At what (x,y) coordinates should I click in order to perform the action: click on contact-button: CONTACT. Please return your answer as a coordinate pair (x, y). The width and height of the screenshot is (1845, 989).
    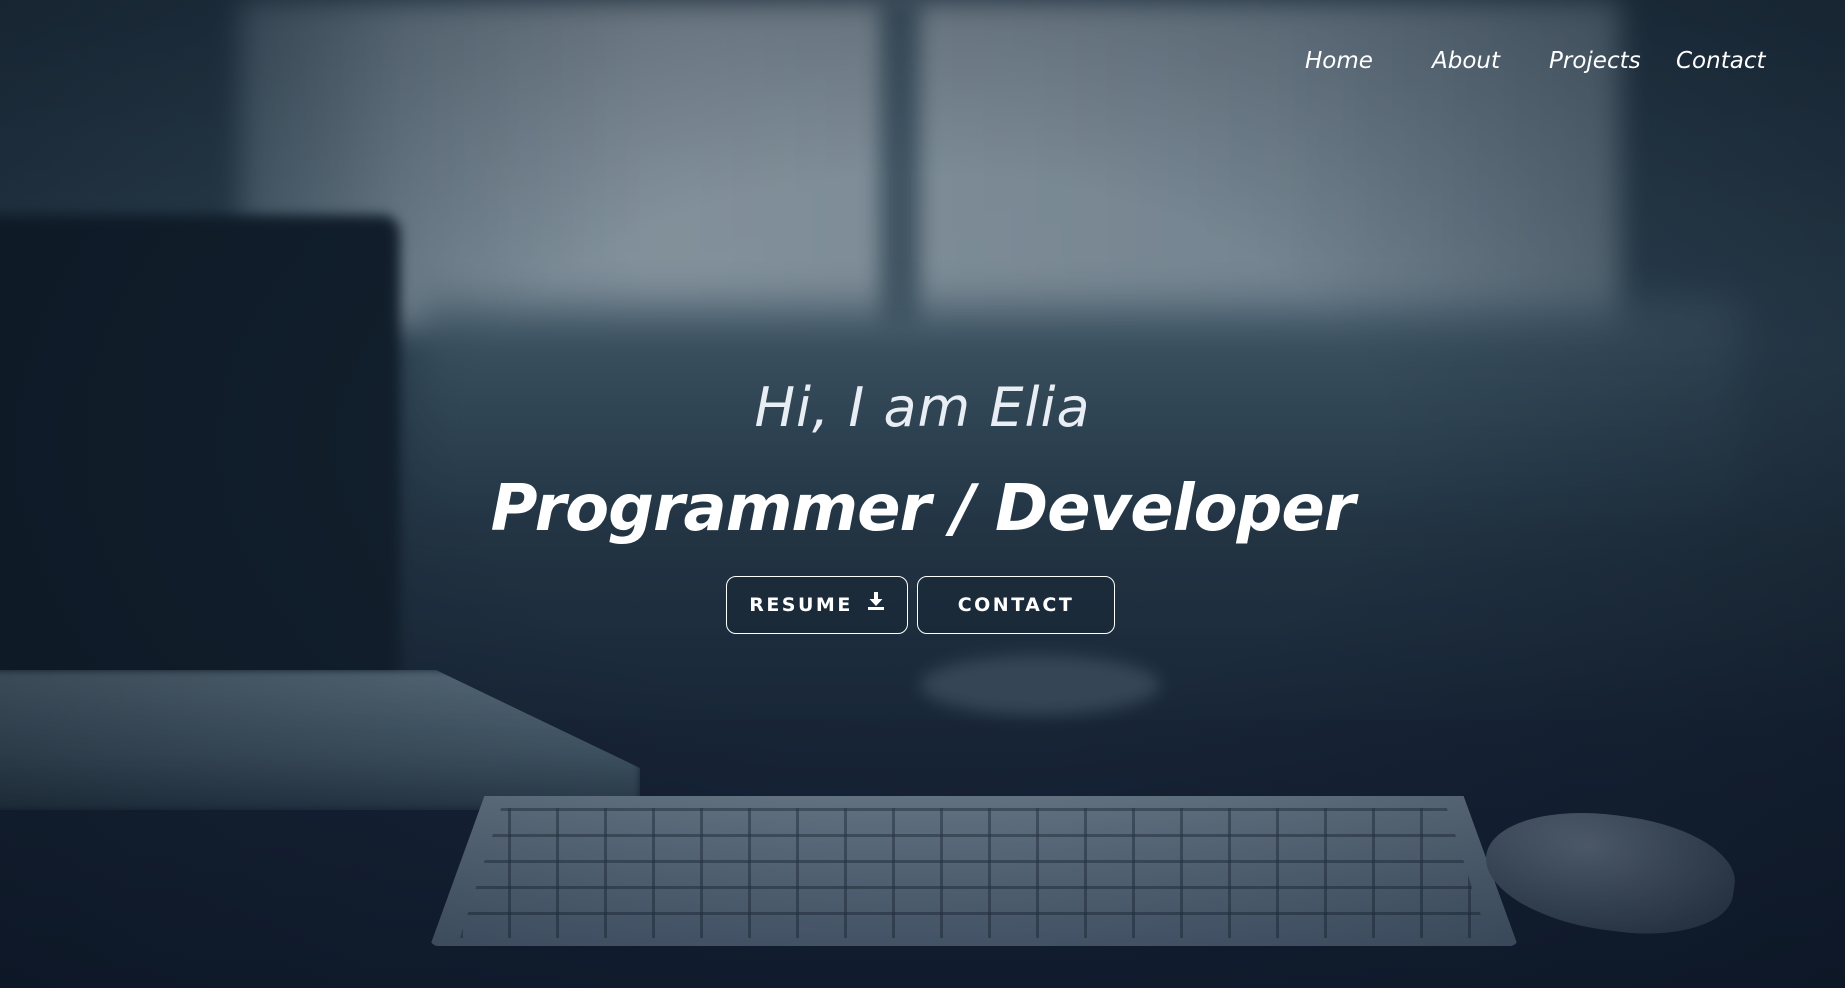
    Looking at the image, I should click on (1016, 605).